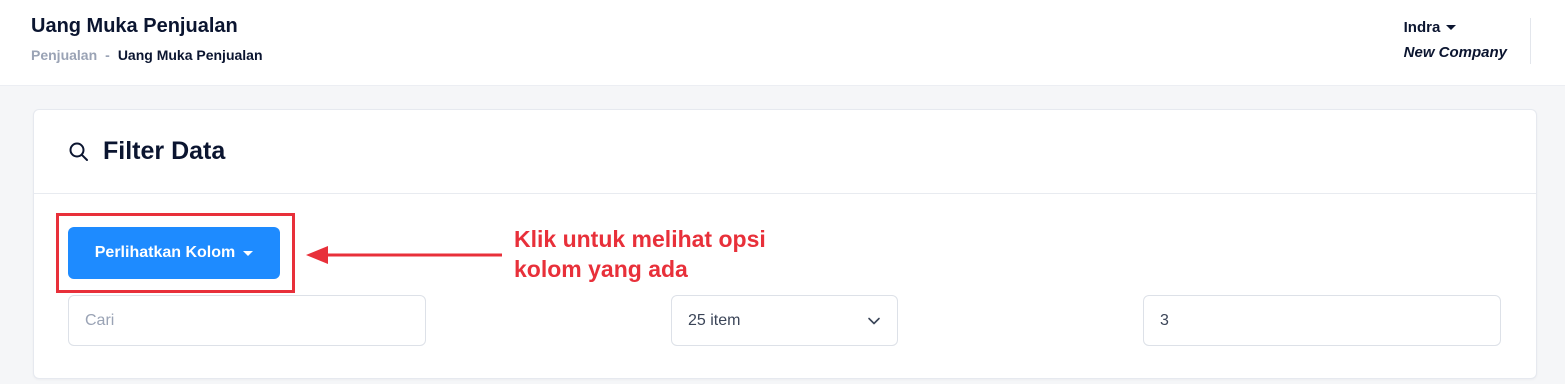 The image size is (1565, 384). What do you see at coordinates (247, 320) in the screenshot?
I see `search-input` at bounding box center [247, 320].